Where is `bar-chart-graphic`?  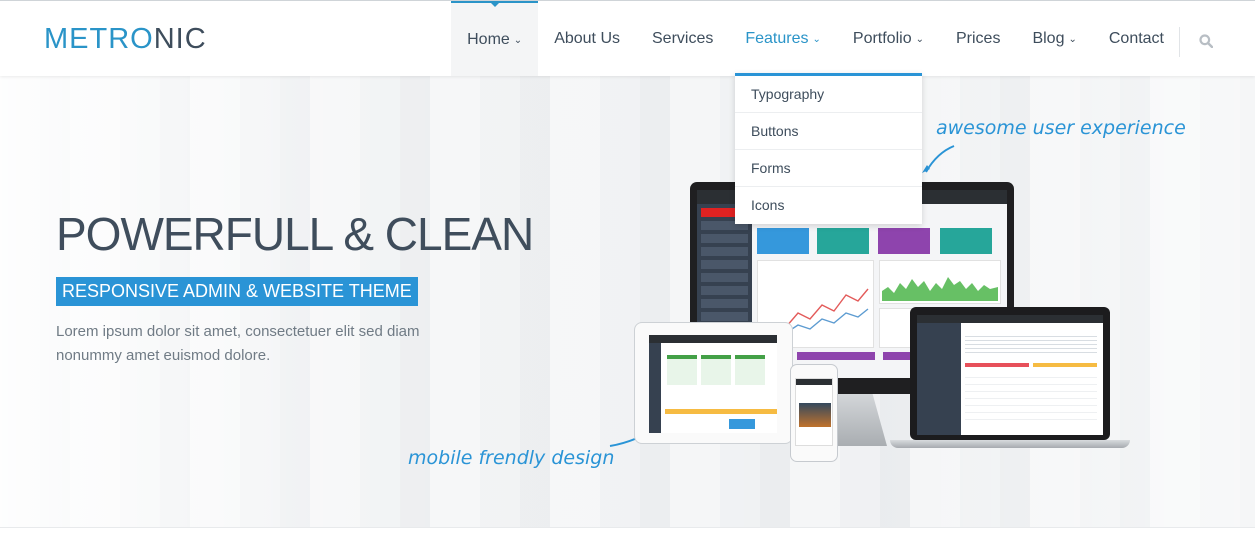
bar-chart-graphic is located at coordinates (940, 289).